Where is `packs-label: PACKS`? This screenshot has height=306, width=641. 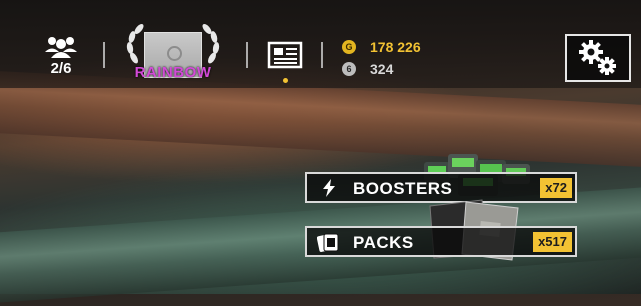 packs-label: PACKS is located at coordinates (383, 242).